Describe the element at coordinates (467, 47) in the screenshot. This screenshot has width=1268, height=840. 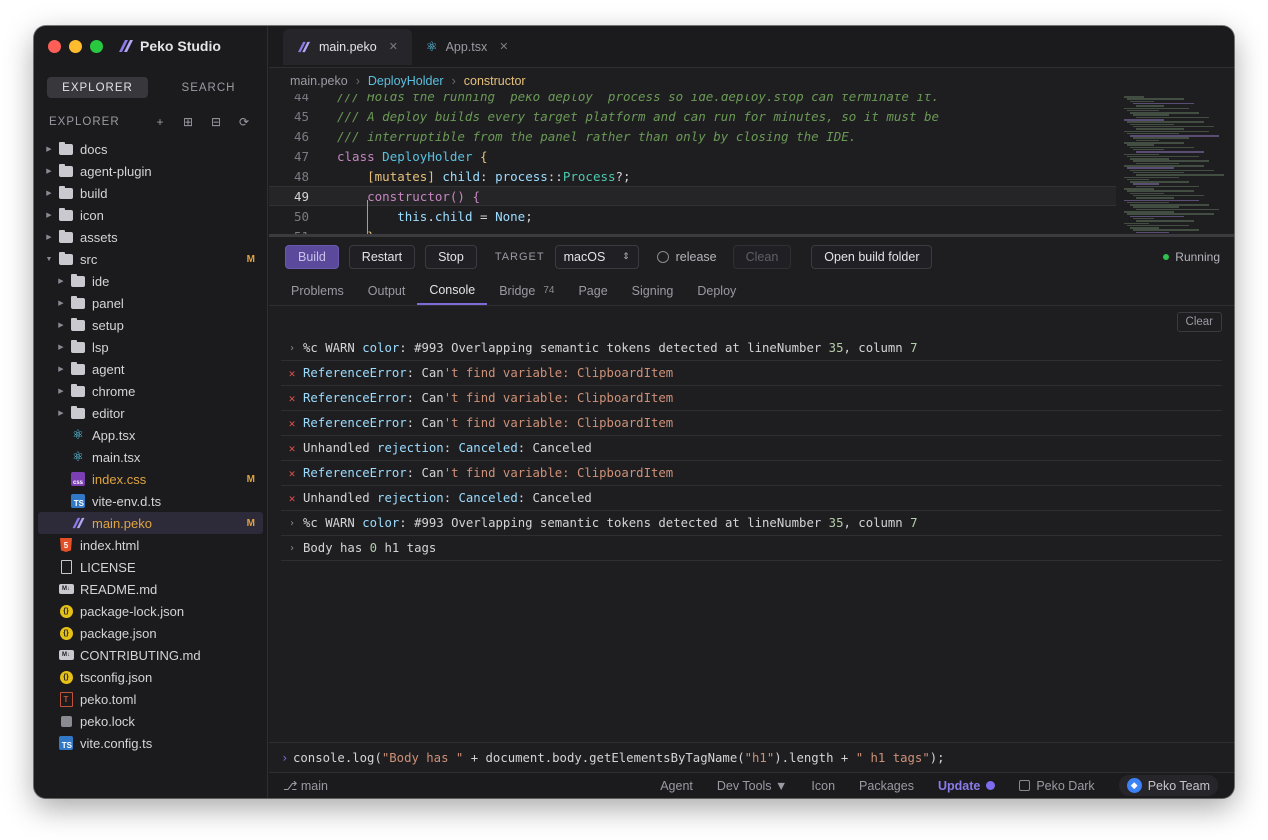
I see `tab-app-tsx: ⚛ App.tsx ✕` at that location.